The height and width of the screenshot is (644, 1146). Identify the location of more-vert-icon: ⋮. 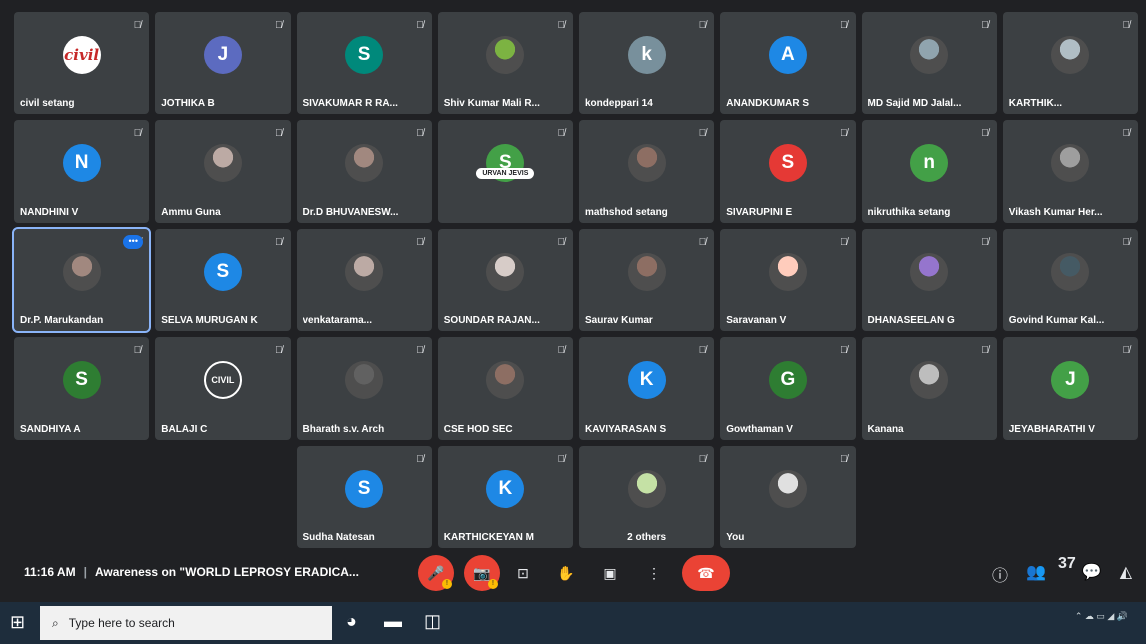
(654, 572).